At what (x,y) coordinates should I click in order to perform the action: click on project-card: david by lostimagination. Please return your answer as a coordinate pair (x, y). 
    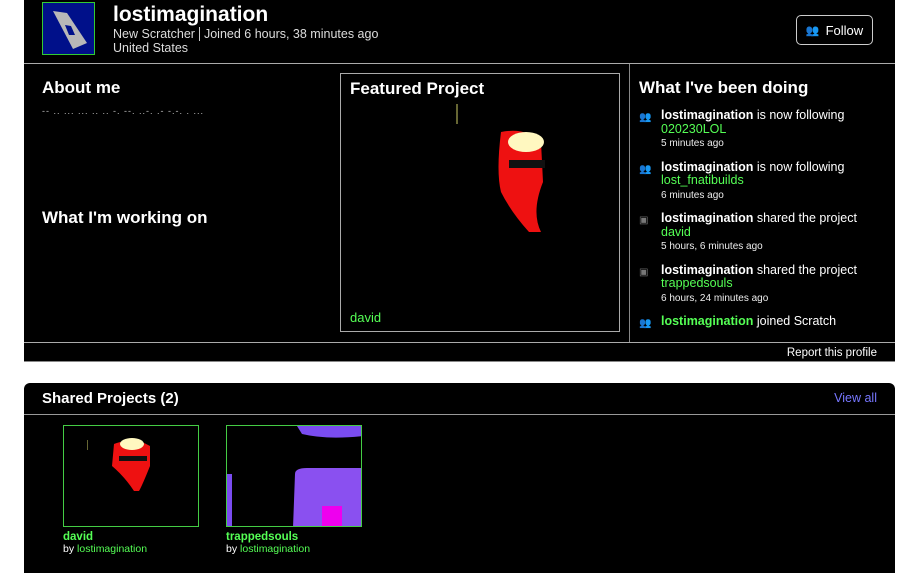
    Looking at the image, I should click on (131, 490).